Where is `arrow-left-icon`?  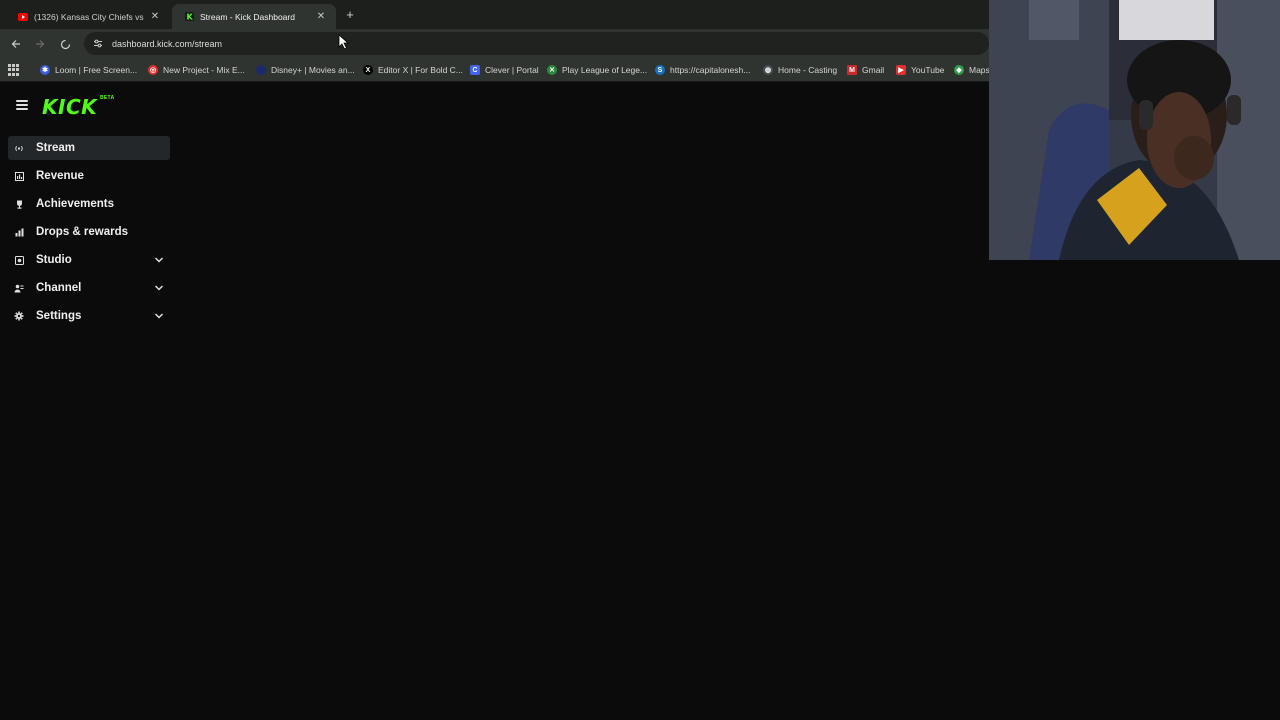 arrow-left-icon is located at coordinates (15, 44).